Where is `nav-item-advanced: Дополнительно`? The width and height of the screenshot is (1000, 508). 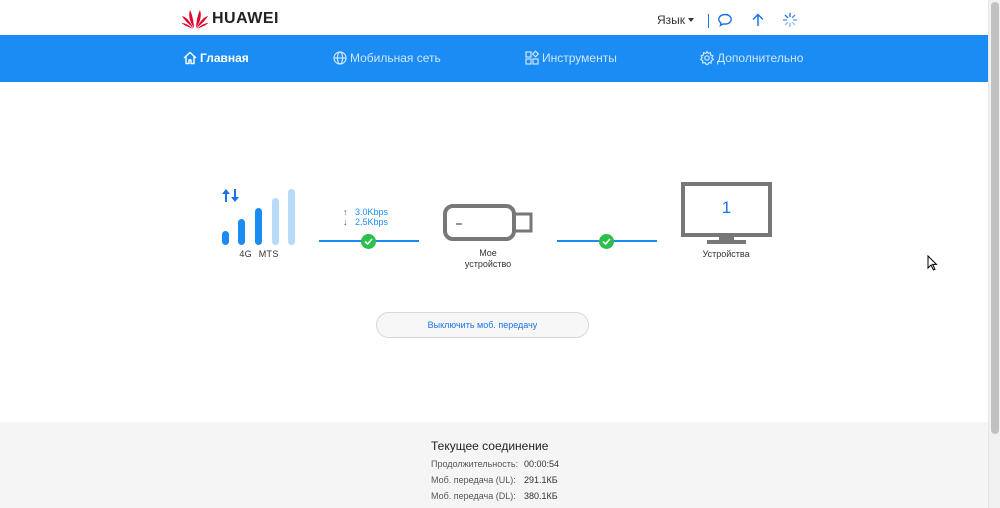 nav-item-advanced: Дополнительно is located at coordinates (751, 58).